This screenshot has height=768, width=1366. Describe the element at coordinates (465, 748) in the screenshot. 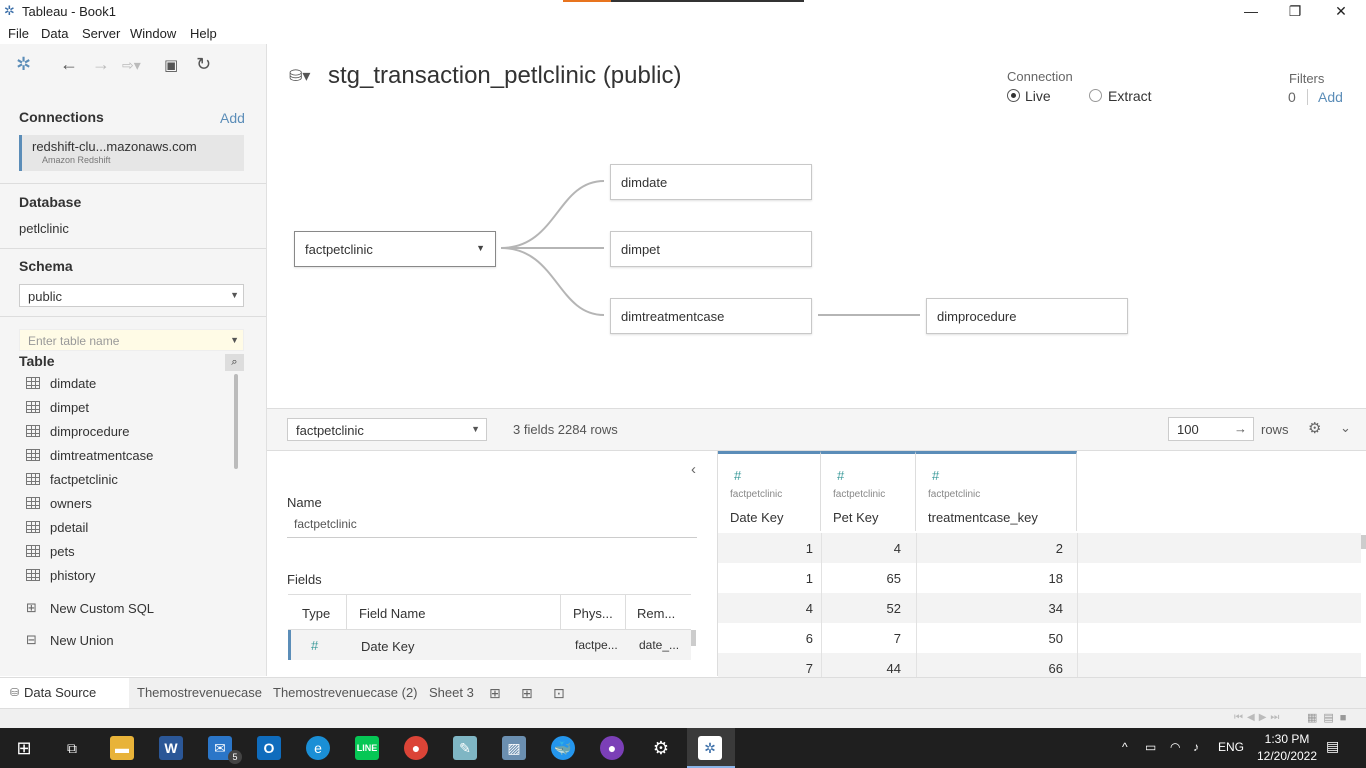

I see `notepad-icon: ✎` at that location.